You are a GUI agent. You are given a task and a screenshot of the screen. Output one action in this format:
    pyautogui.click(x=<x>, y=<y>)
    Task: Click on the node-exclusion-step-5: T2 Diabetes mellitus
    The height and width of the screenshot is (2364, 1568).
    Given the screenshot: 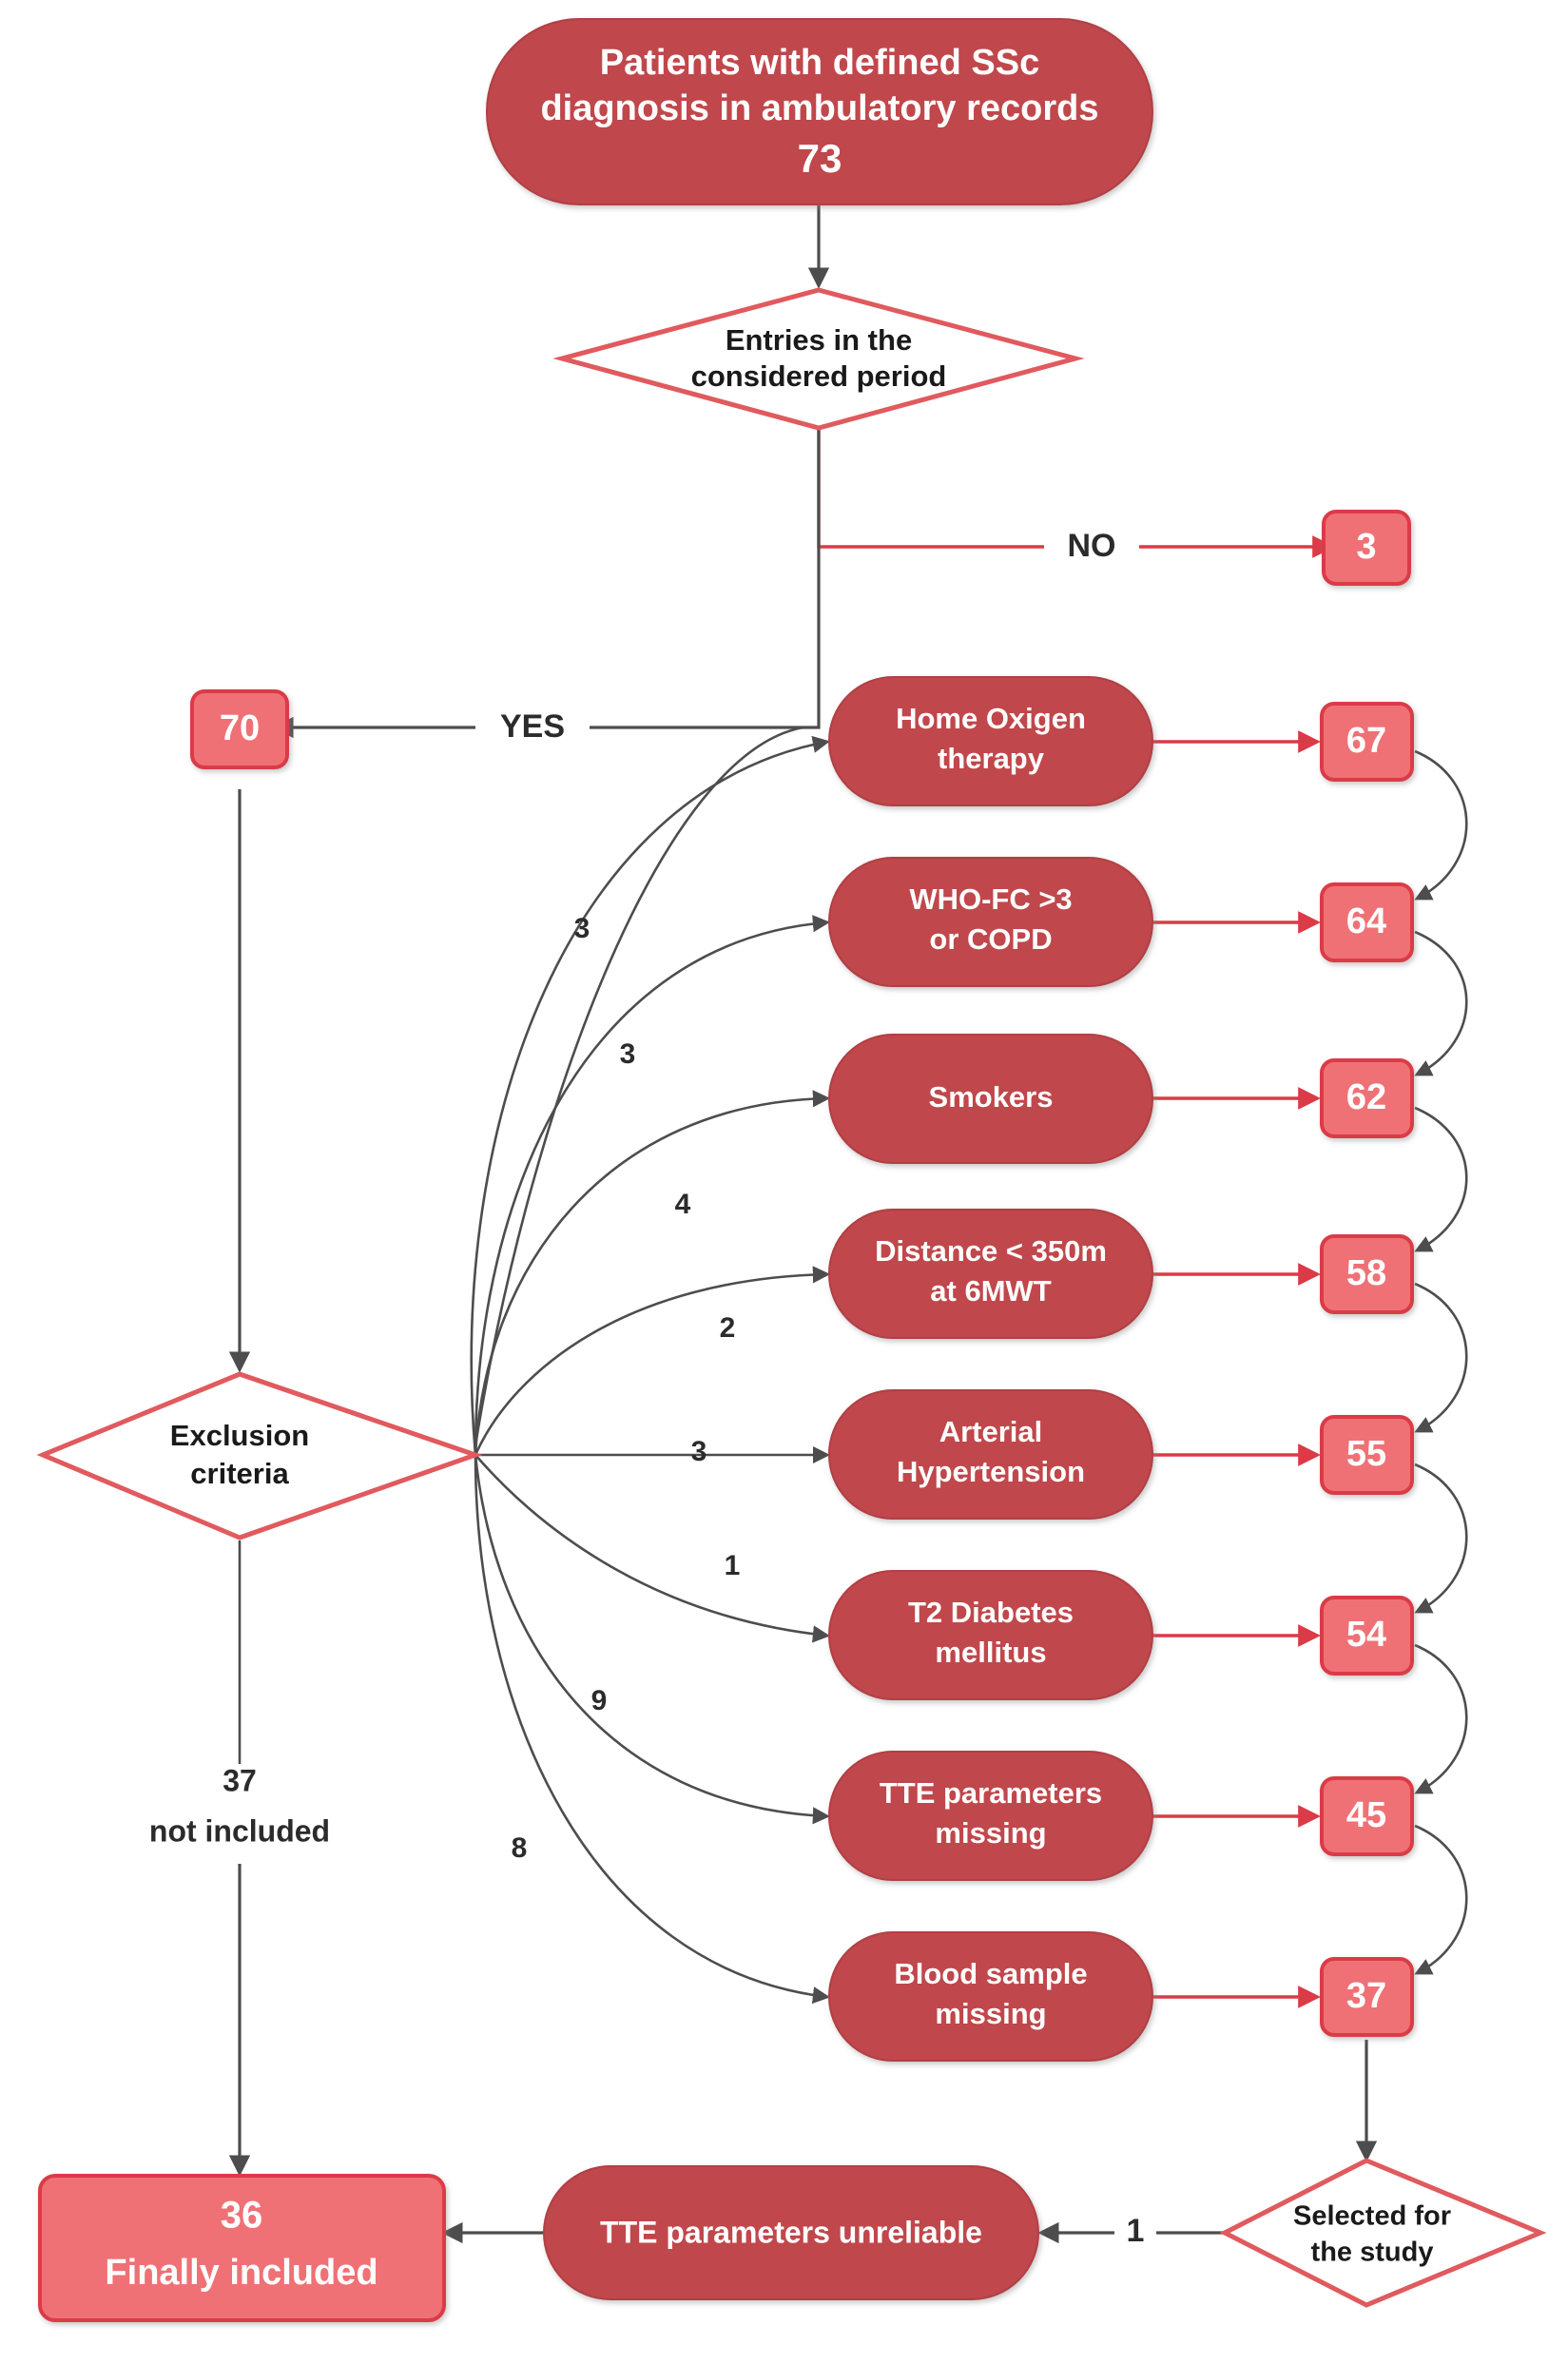 What is the action you would take?
    pyautogui.click(x=990, y=1635)
    